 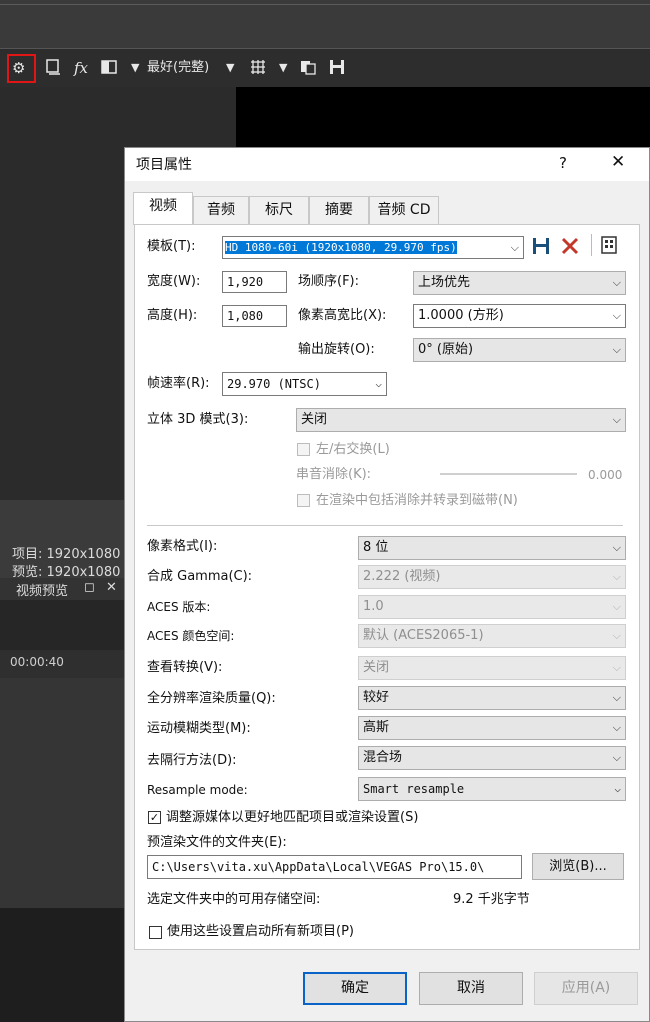 What do you see at coordinates (376, 727) in the screenshot?
I see `motion-blur-value: 高斯` at bounding box center [376, 727].